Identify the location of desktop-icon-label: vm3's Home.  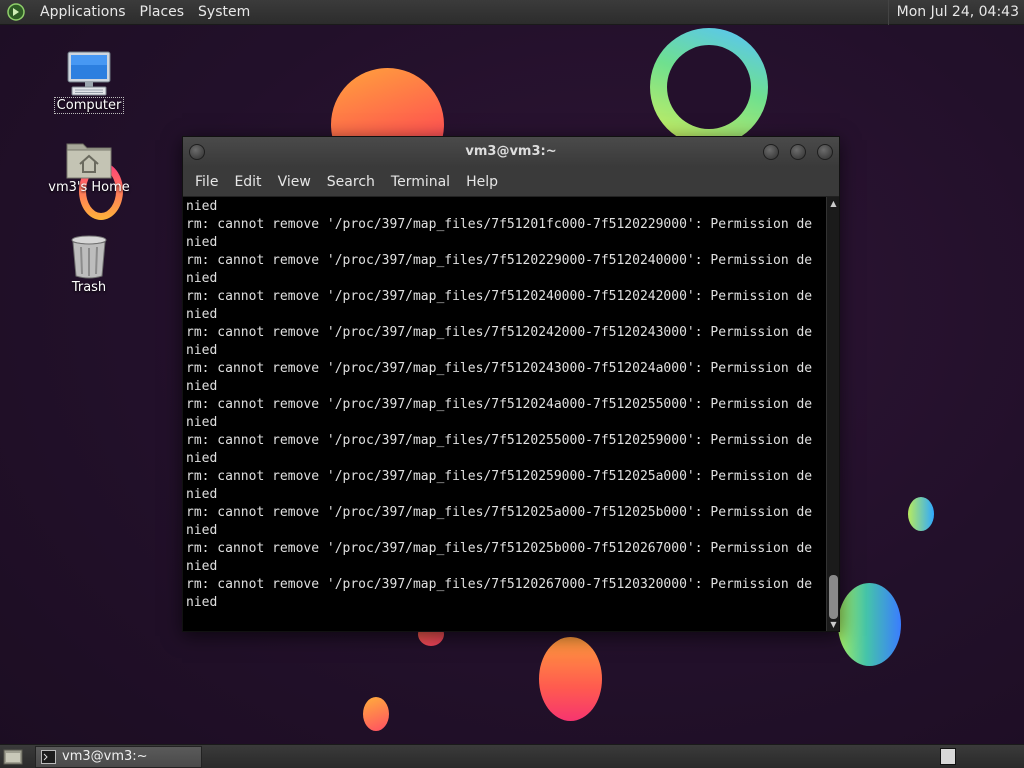
(89, 187).